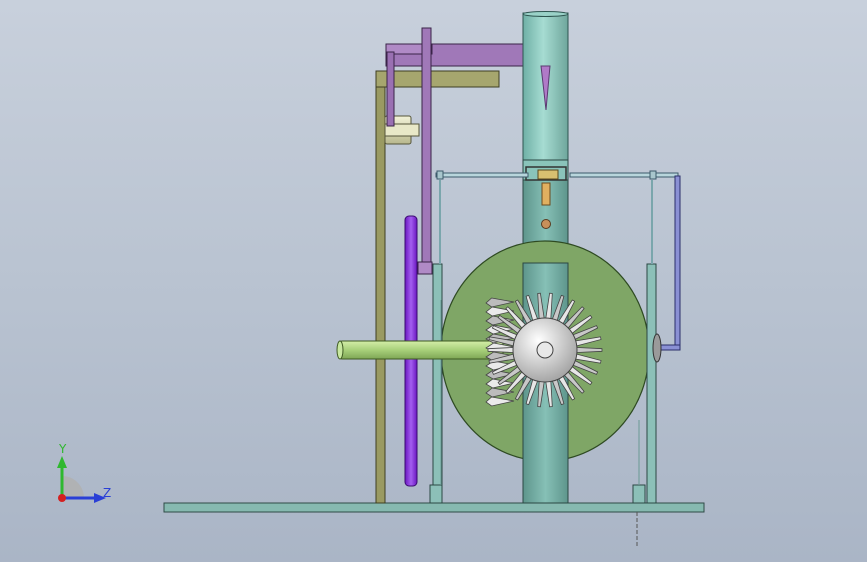  I want to click on column-pin, so click(546, 224).